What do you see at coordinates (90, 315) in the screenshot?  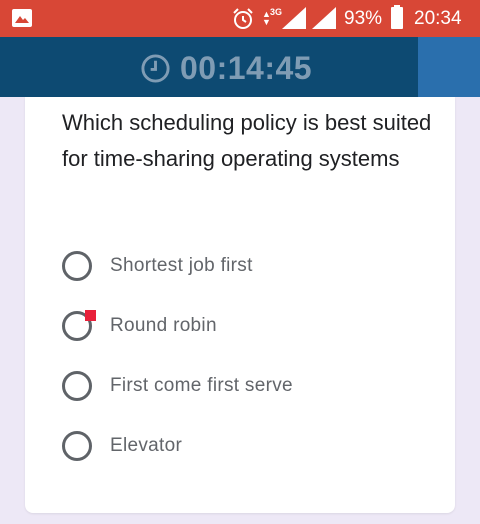 I see `marker-icon` at bounding box center [90, 315].